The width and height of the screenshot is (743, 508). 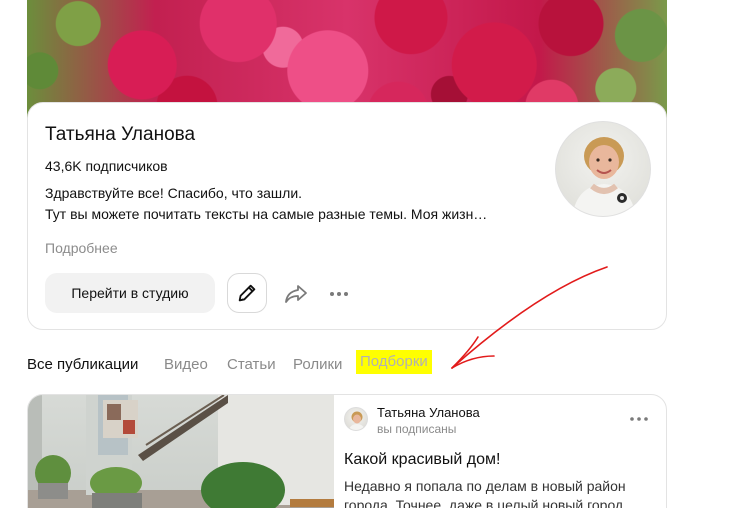 I want to click on subscription-status: вы подписаны, so click(x=417, y=429).